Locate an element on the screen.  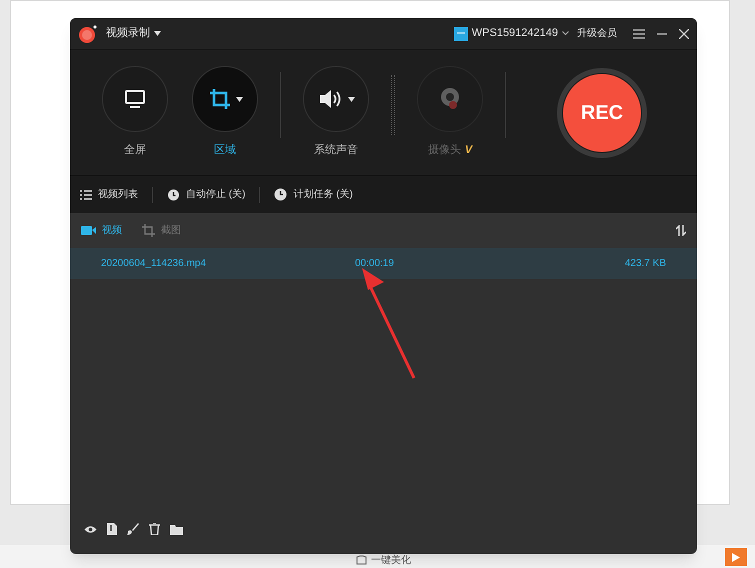
beautify-label: 一键美化 is located at coordinates (391, 561).